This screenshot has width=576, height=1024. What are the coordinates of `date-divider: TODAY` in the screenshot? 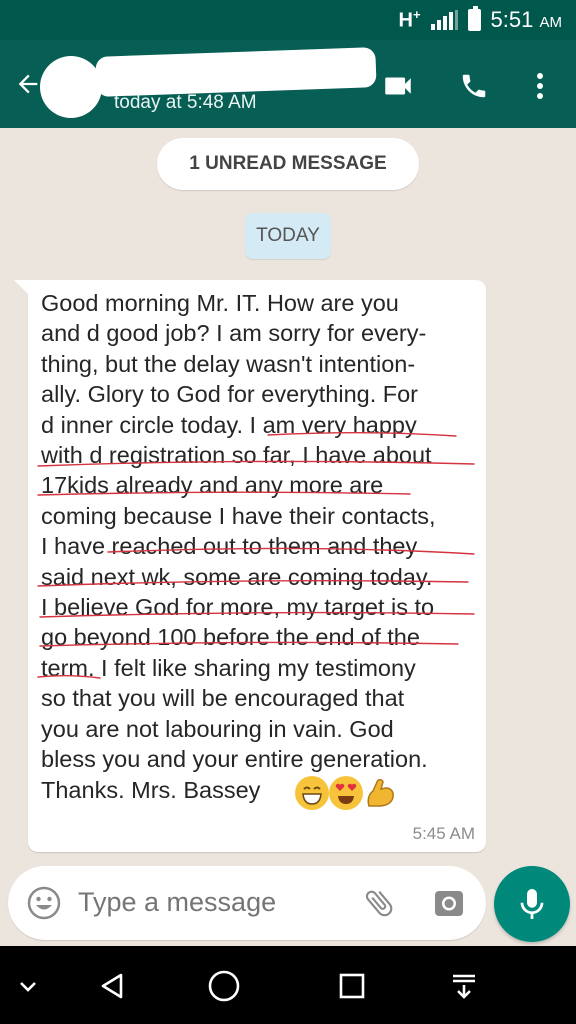 It's located at (288, 236).